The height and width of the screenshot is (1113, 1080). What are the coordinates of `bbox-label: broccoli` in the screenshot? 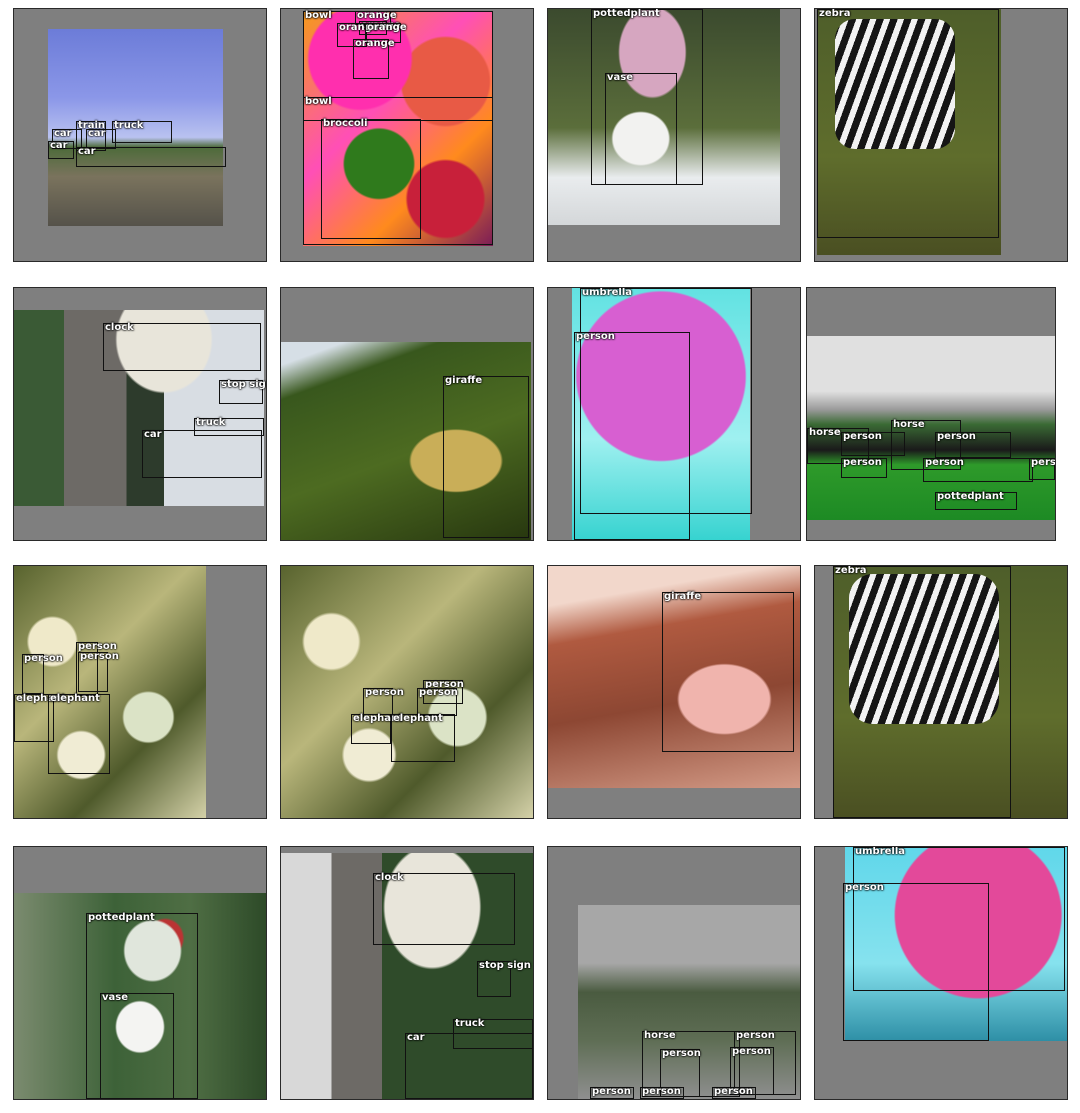 It's located at (345, 123).